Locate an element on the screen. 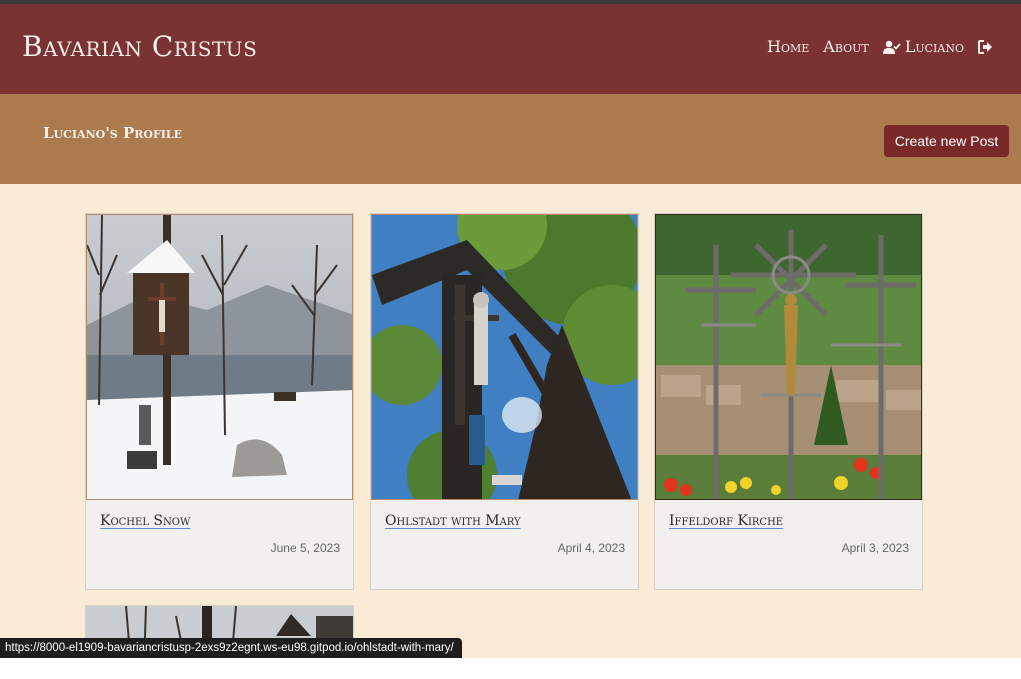 This screenshot has height=679, width=1021. post-card: Kochel Snow June 5, 2023 is located at coordinates (219, 401).